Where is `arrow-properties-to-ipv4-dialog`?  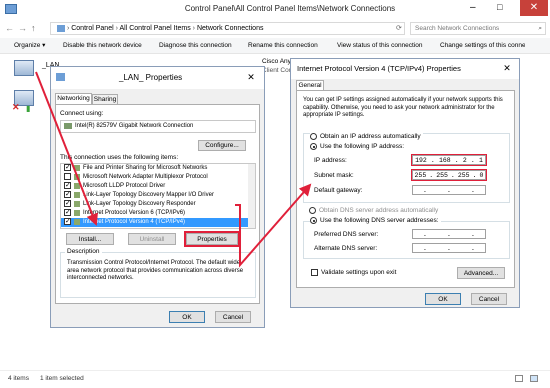
arrow-properties-to-ipv4-dialog is located at coordinates (273, 225).